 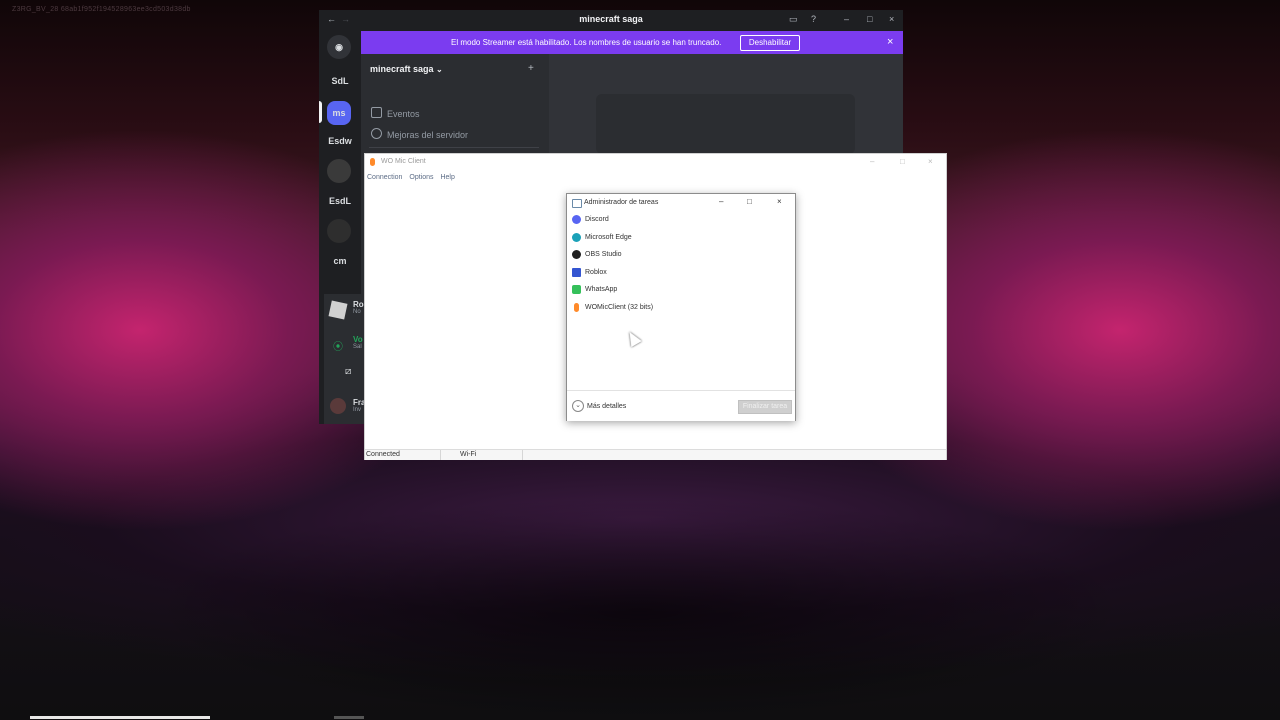 I want to click on obs-icon, so click(x=576, y=254).